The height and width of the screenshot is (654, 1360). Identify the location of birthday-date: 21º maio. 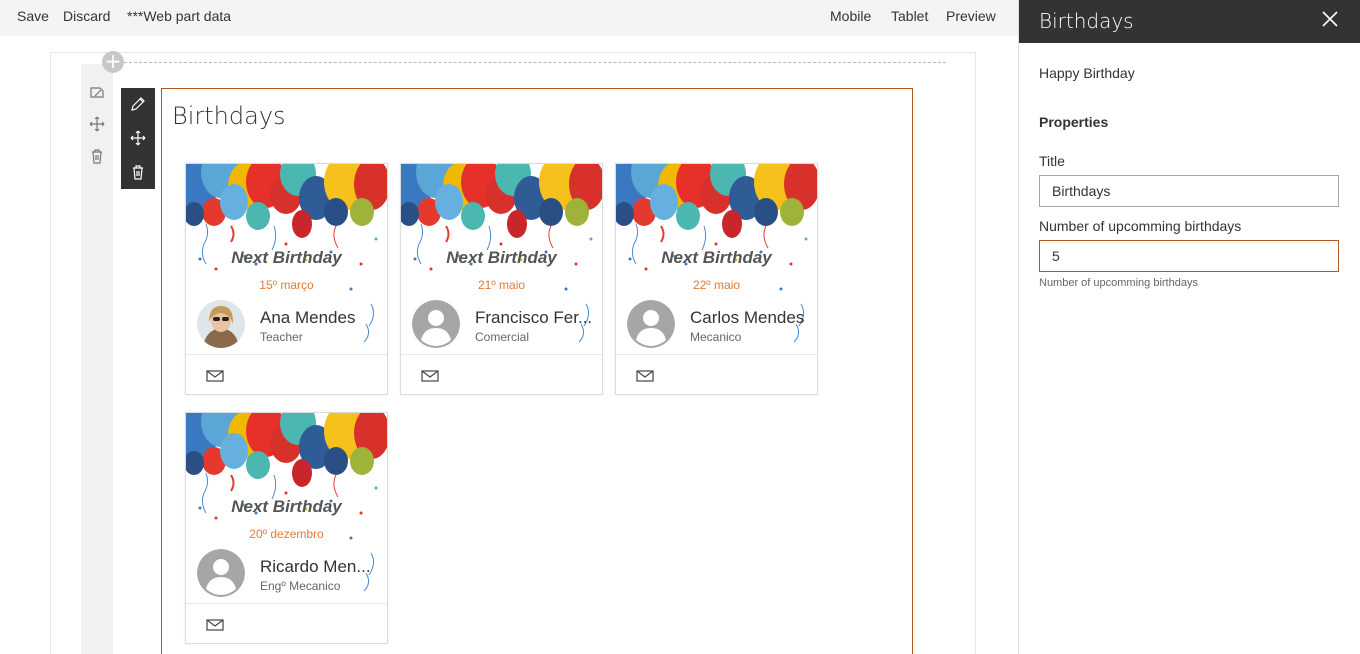
(501, 285).